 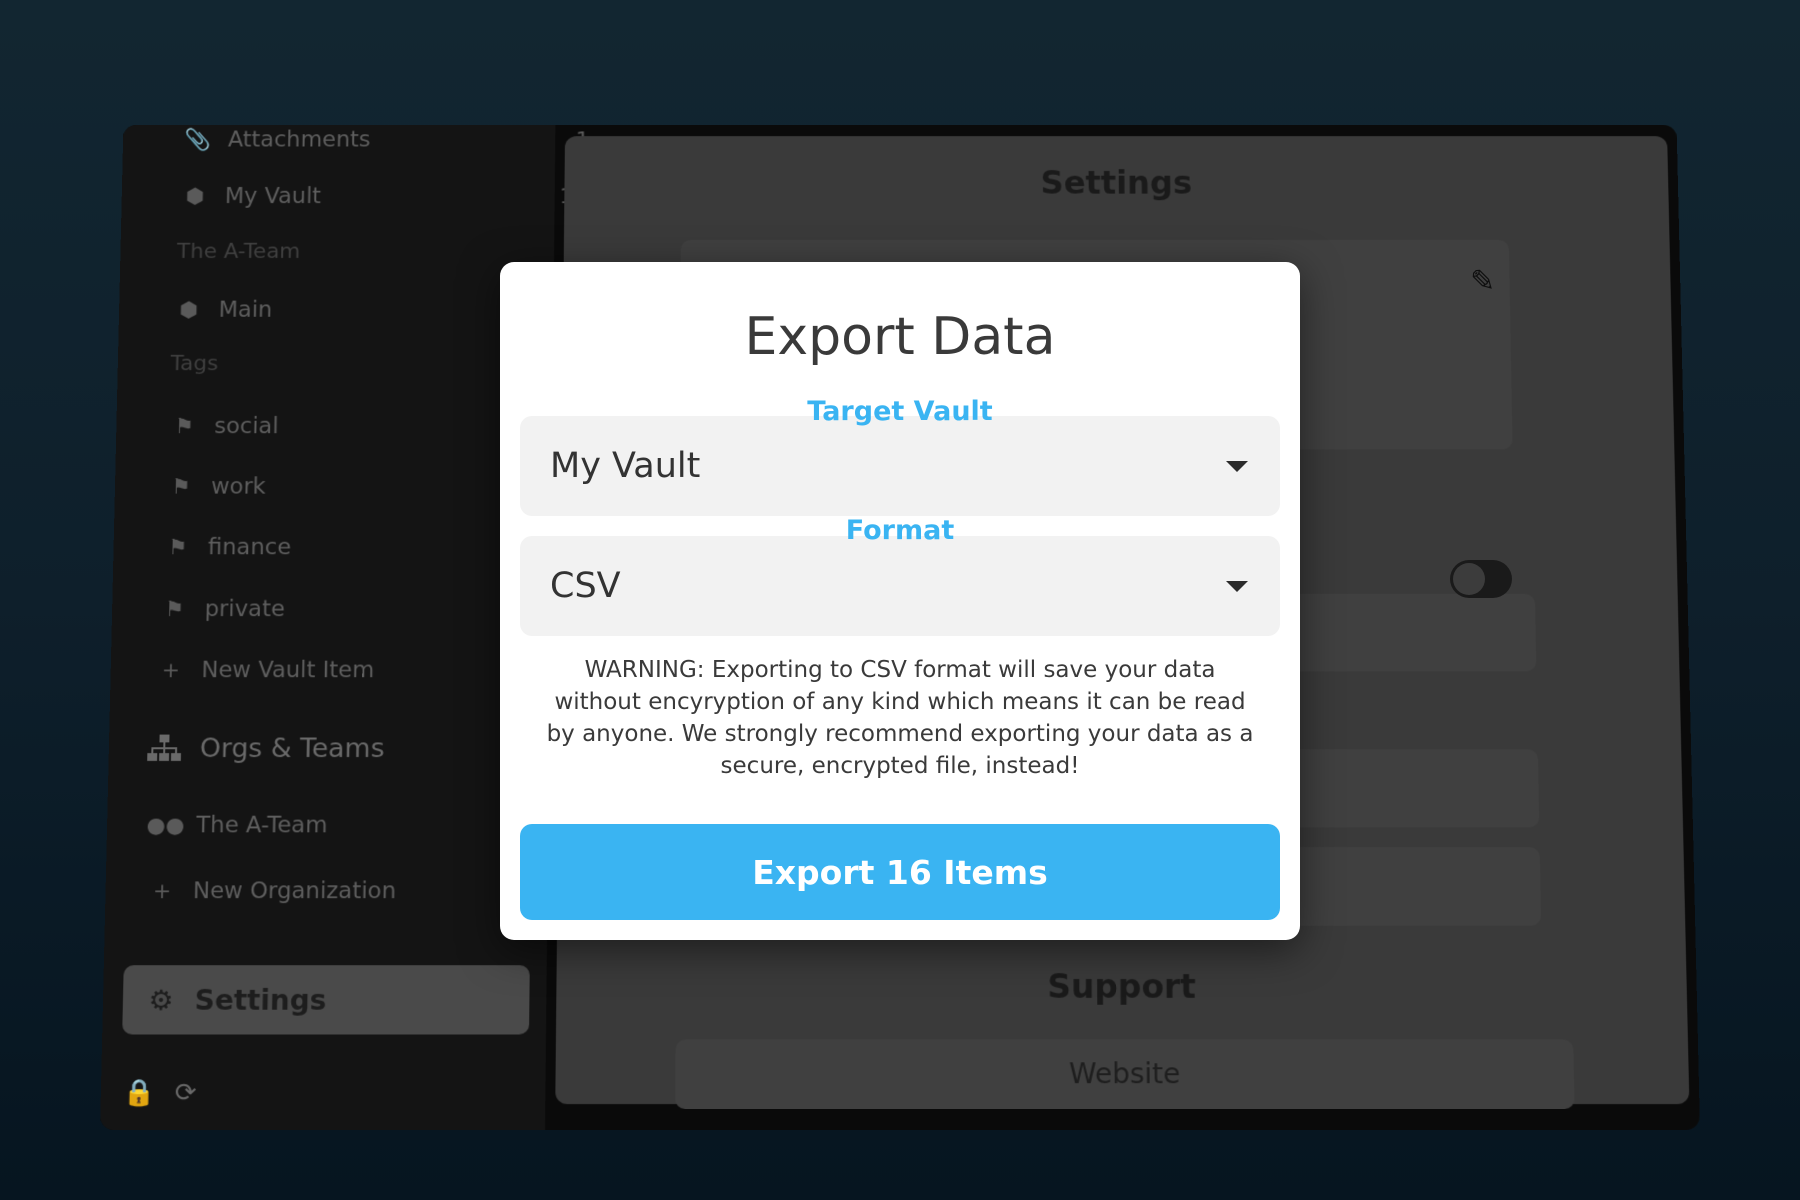 I want to click on tag-label: private, so click(x=245, y=609).